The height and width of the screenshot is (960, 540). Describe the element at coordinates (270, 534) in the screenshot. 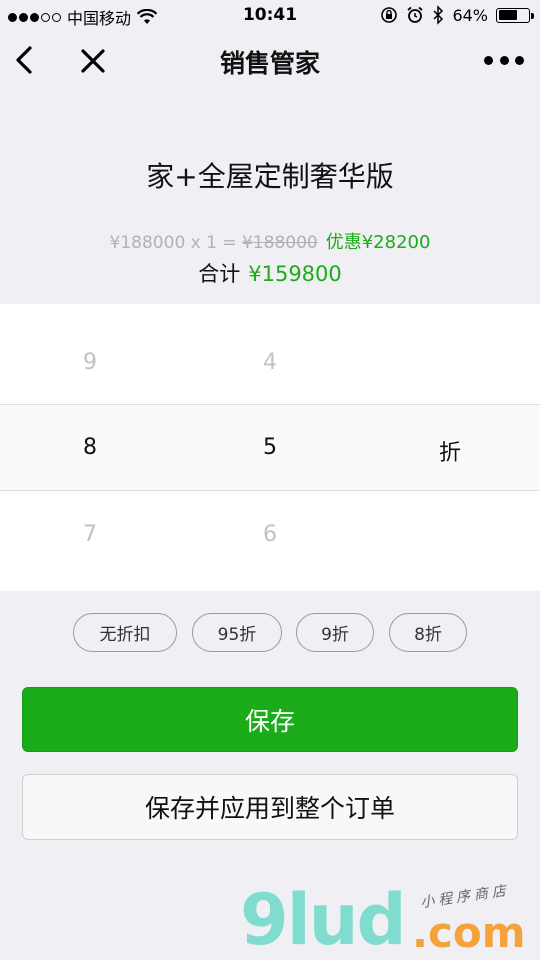

I see `picker-digit-ones-below: 6` at that location.